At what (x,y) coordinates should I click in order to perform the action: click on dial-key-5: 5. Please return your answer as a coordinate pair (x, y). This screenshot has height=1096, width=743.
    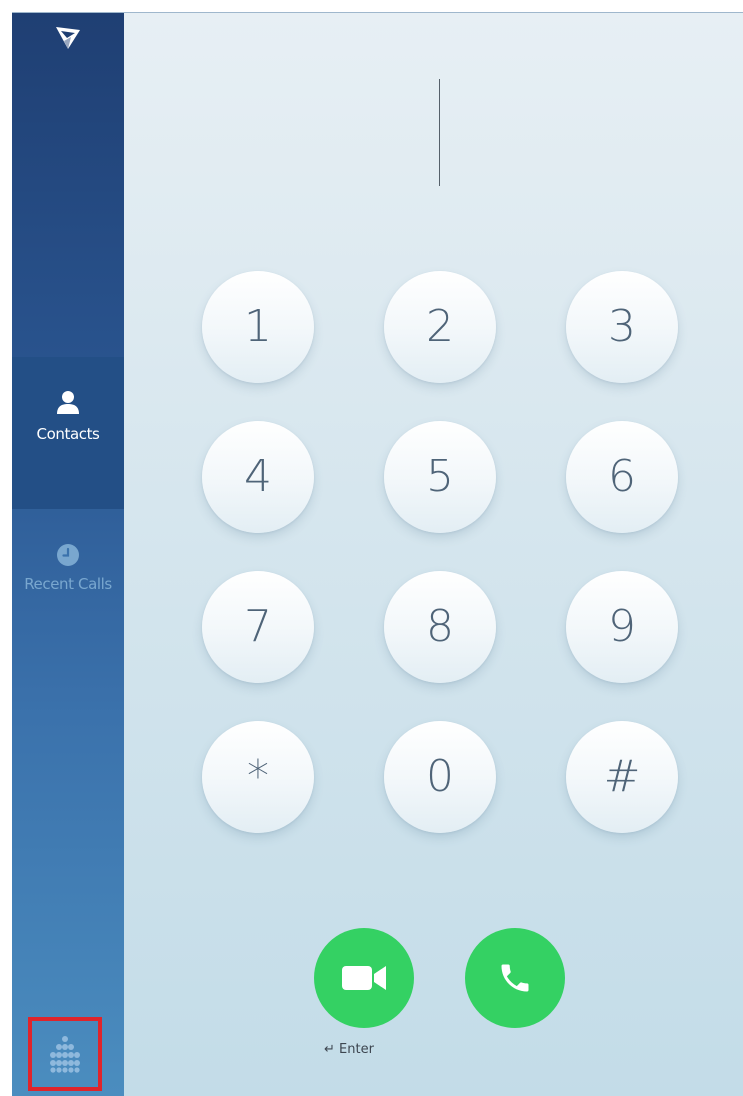
    Looking at the image, I should click on (440, 477).